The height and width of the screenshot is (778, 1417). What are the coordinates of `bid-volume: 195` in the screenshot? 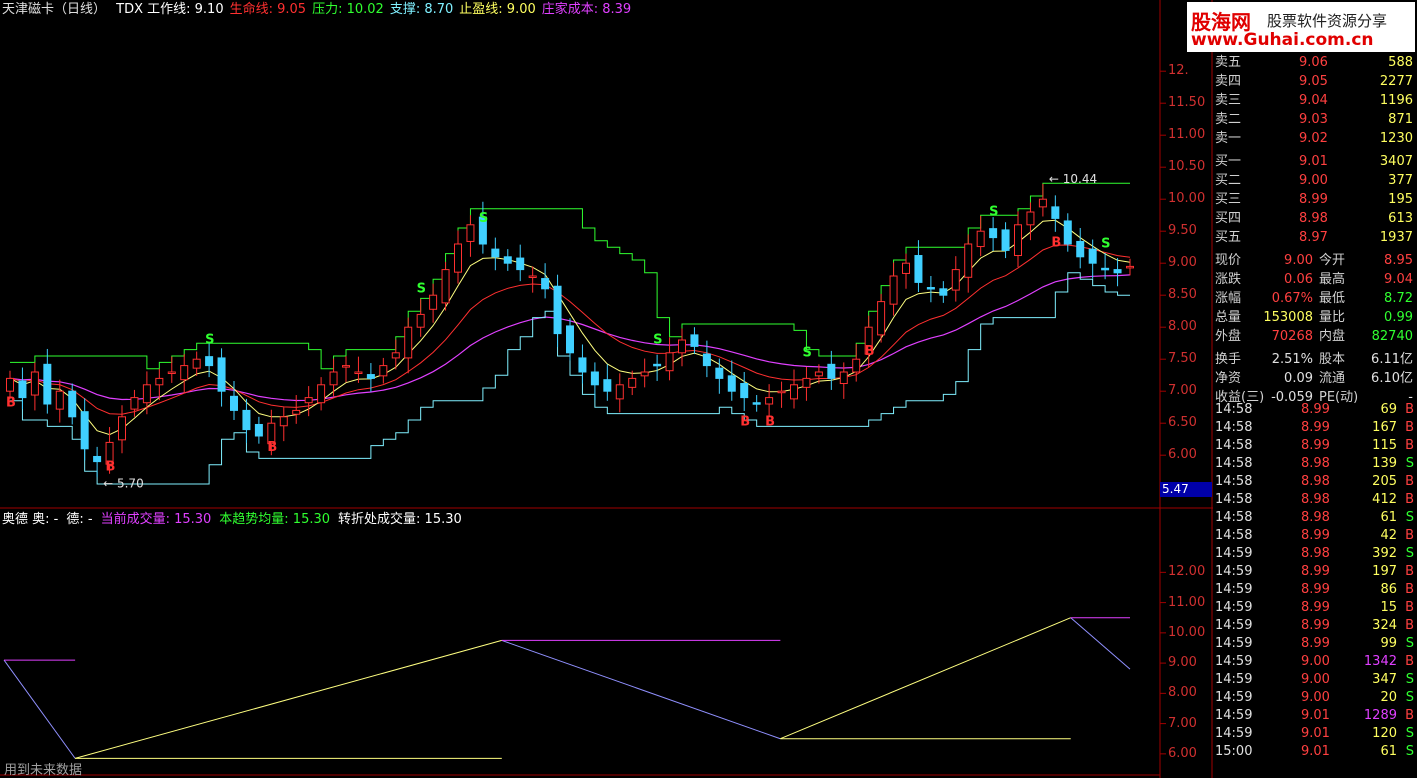 It's located at (1400, 199).